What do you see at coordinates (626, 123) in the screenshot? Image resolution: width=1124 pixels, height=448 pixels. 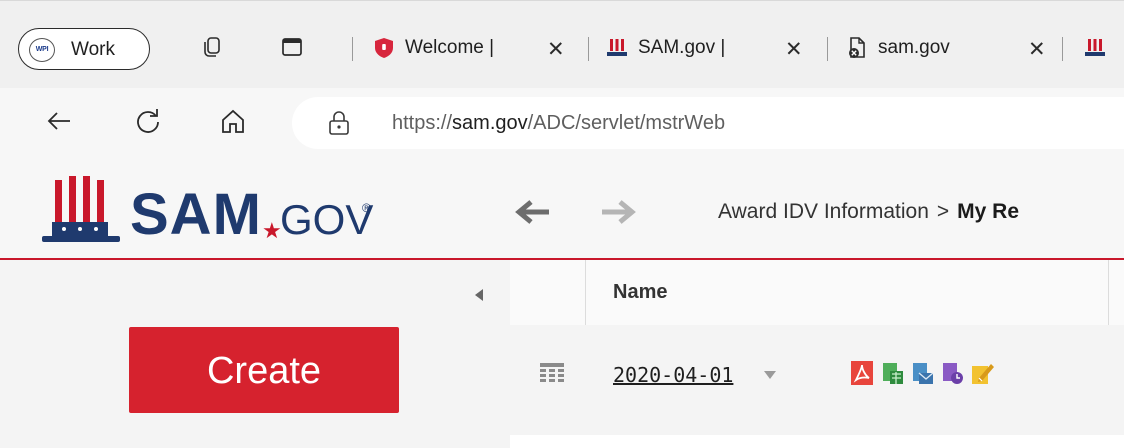 I see `url-path: /ADC/servlet/mstrWeb` at bounding box center [626, 123].